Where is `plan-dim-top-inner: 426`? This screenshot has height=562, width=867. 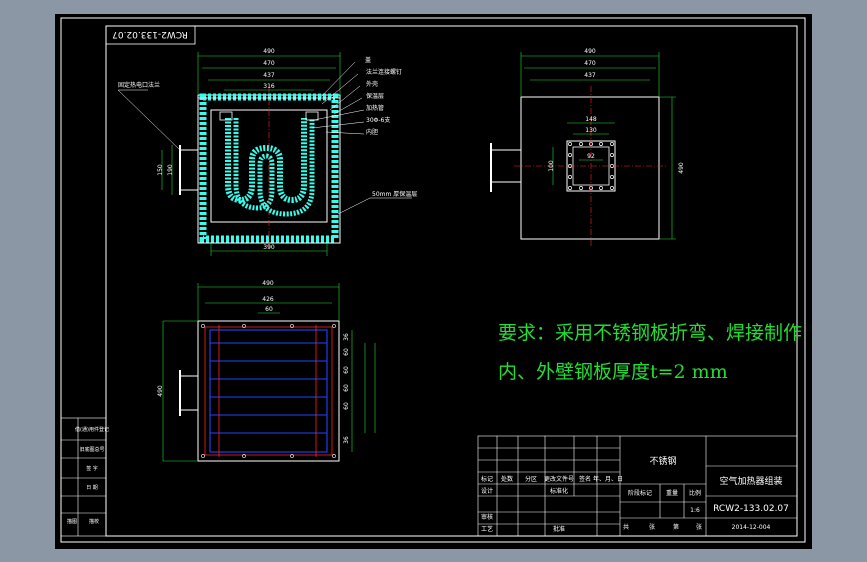 plan-dim-top-inner: 426 is located at coordinates (268, 299).